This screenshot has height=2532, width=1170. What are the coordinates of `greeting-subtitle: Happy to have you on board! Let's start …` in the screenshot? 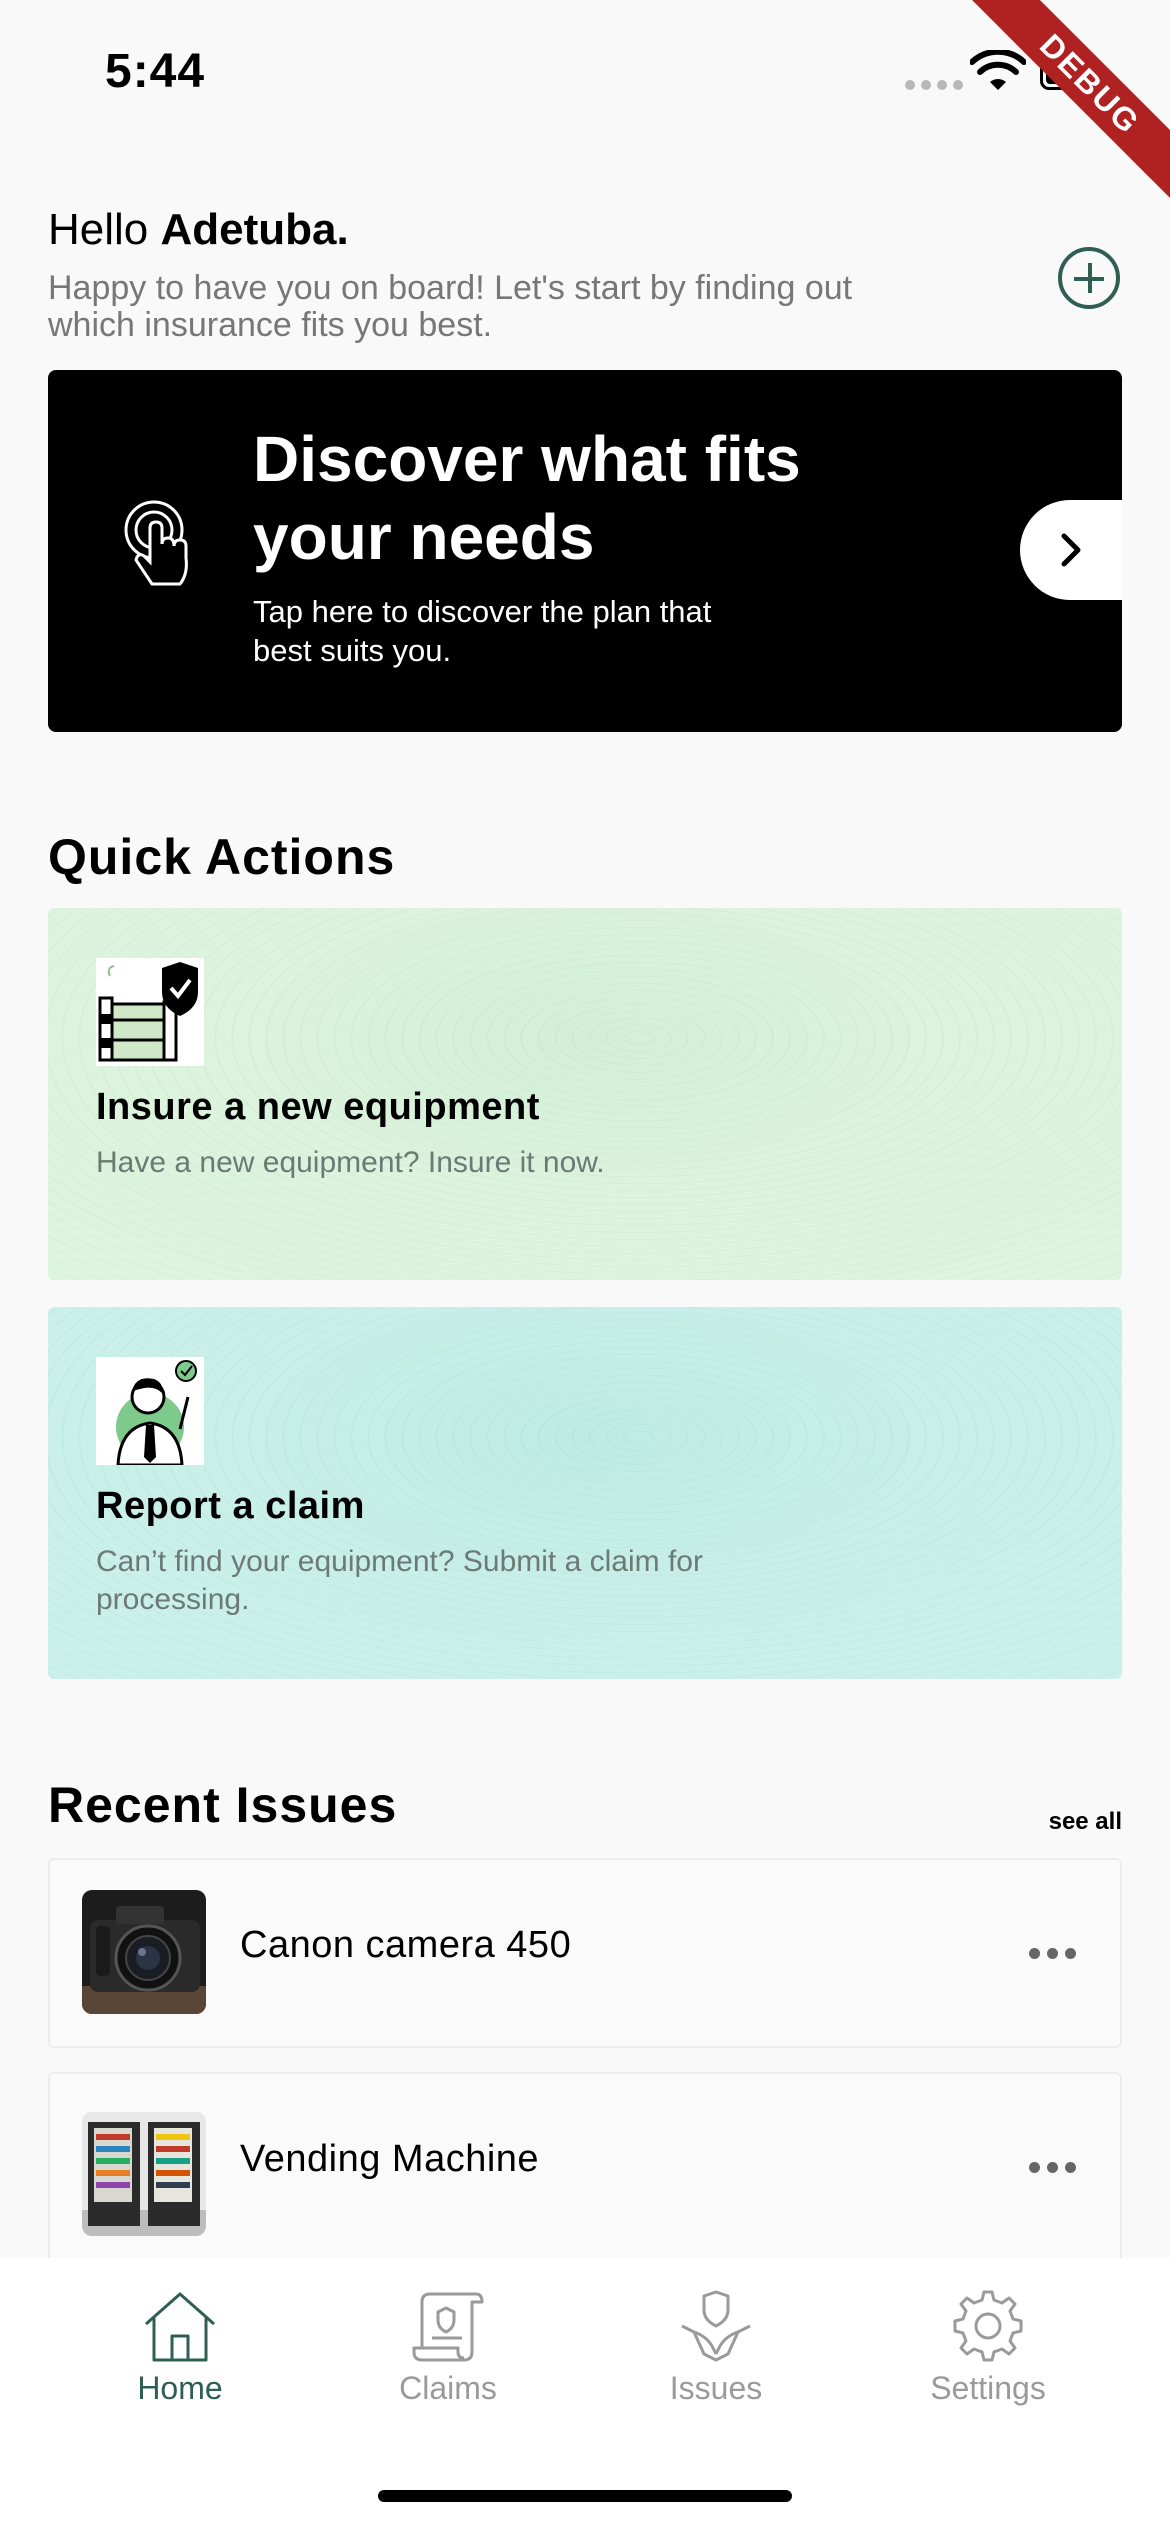 It's located at (450, 306).